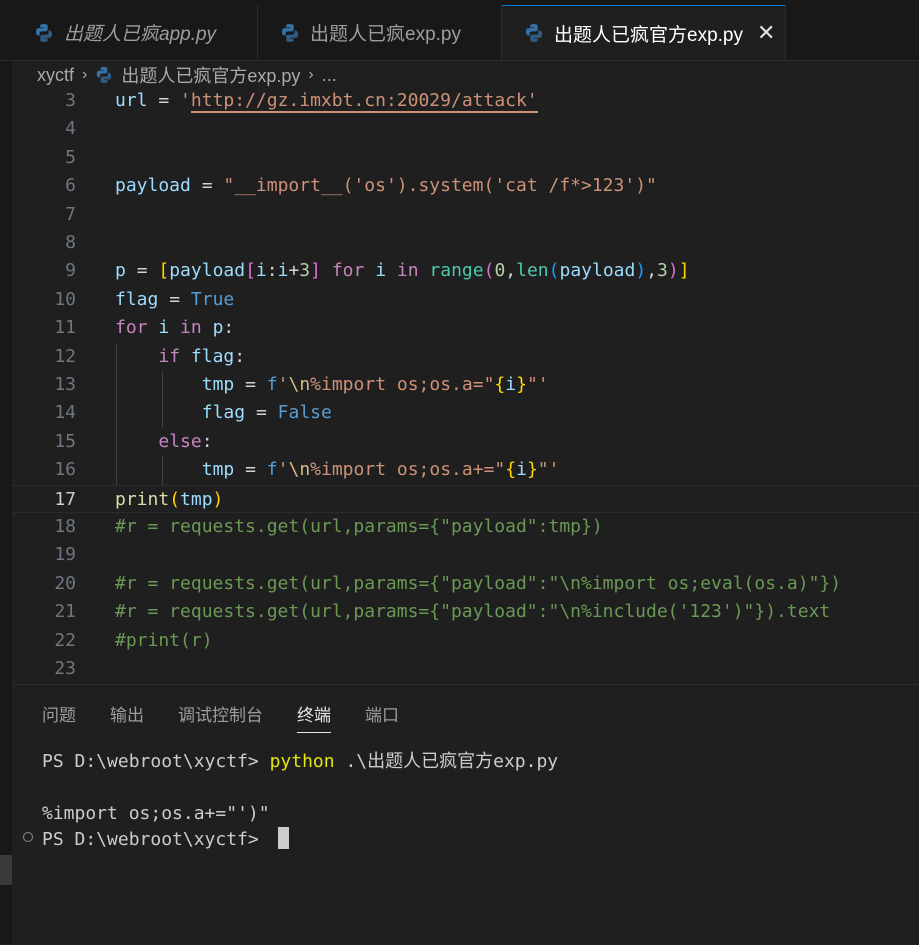  What do you see at coordinates (70, 214) in the screenshot?
I see `line-number: 7` at bounding box center [70, 214].